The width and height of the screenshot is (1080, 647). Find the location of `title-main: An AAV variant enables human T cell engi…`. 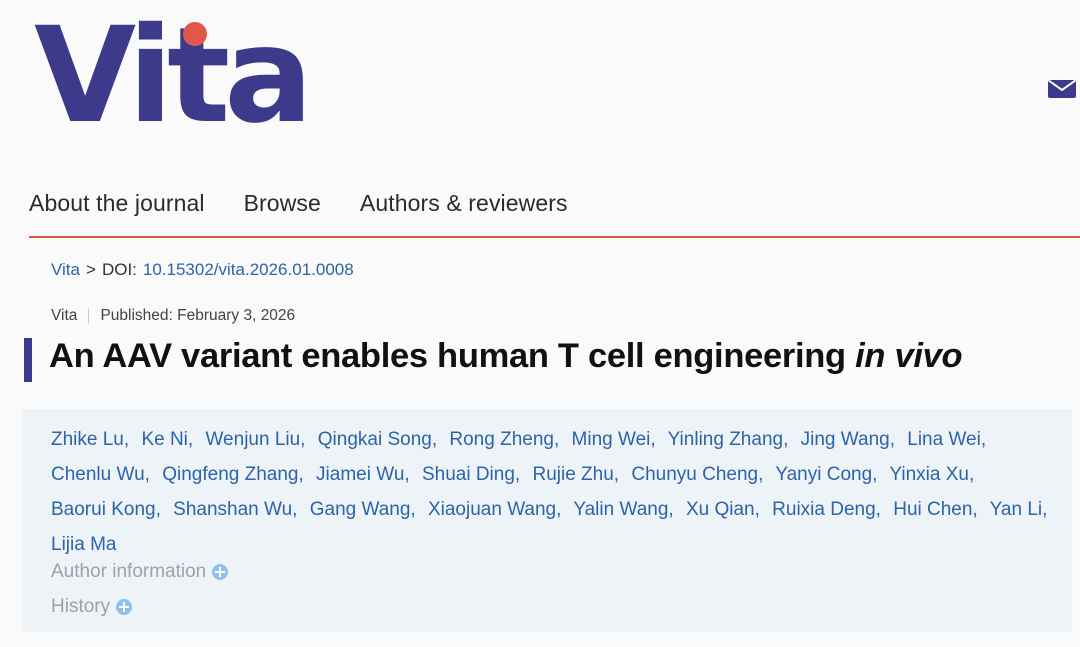

title-main: An AAV variant enables human T cell engi… is located at coordinates (452, 356).